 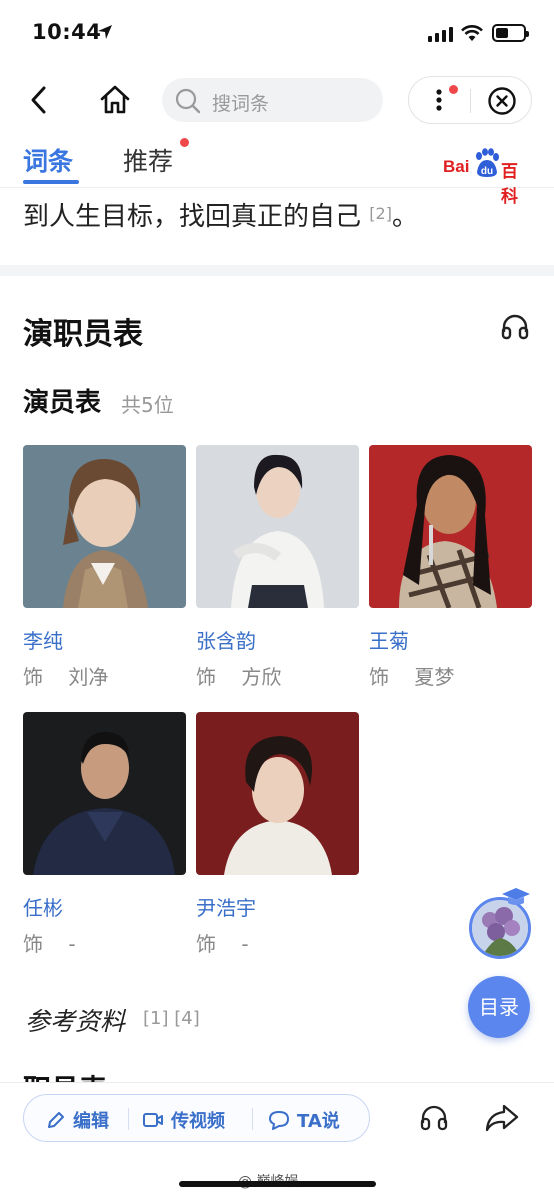 What do you see at coordinates (516, 896) in the screenshot?
I see `graduation-cap-icon` at bounding box center [516, 896].